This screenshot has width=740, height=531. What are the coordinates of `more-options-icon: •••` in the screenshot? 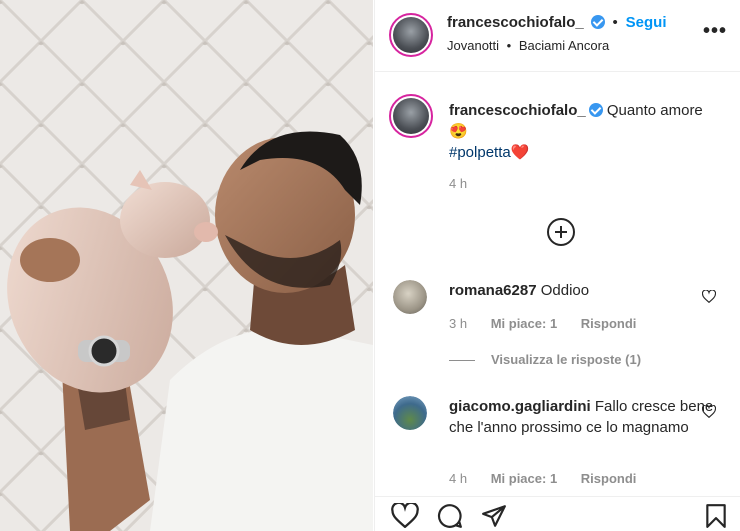 It's located at (715, 31).